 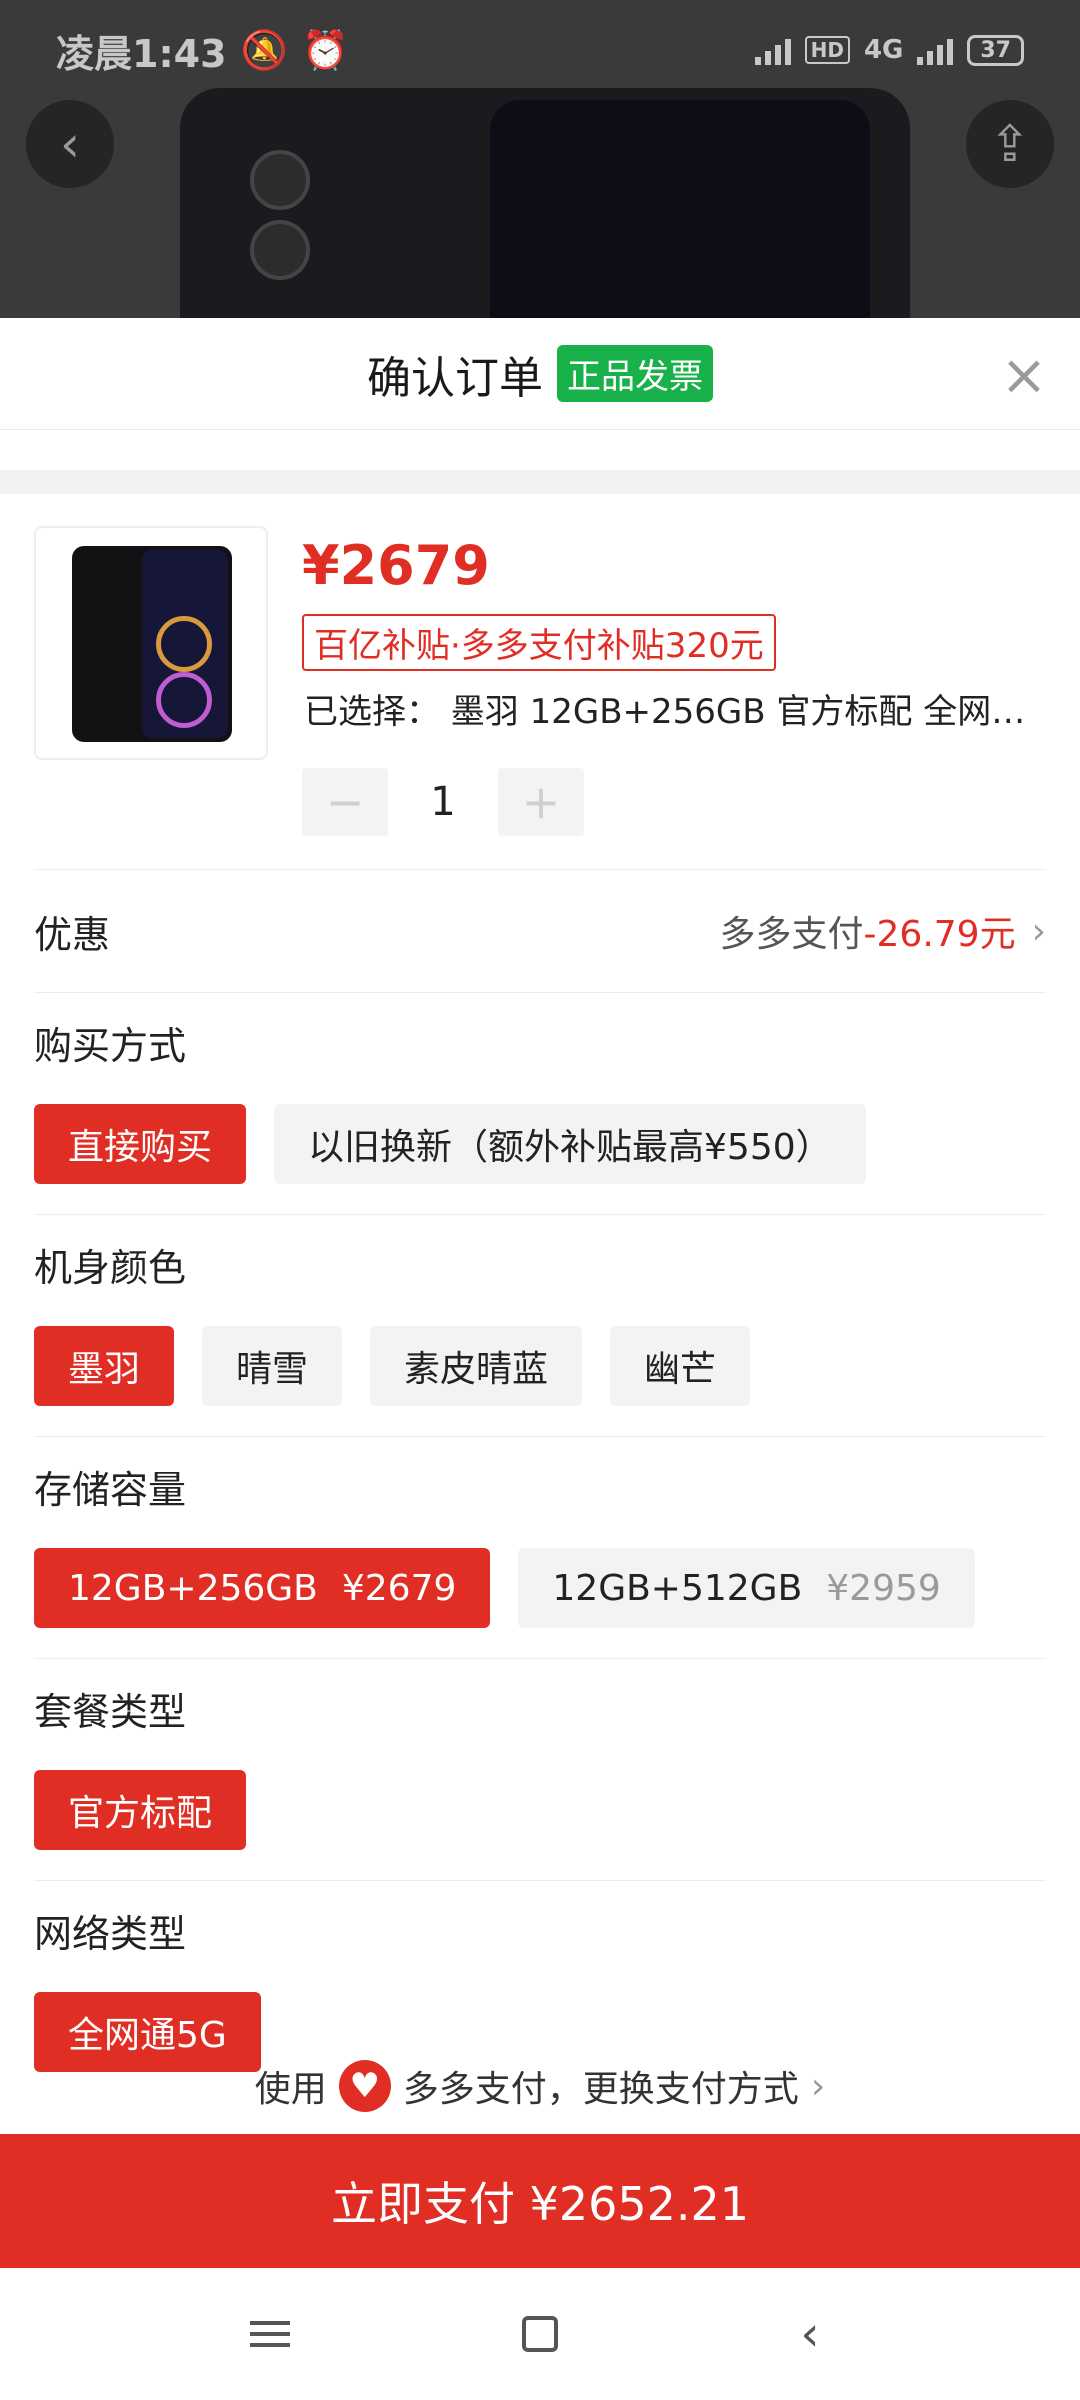 What do you see at coordinates (151, 643) in the screenshot?
I see `product-thumbnail` at bounding box center [151, 643].